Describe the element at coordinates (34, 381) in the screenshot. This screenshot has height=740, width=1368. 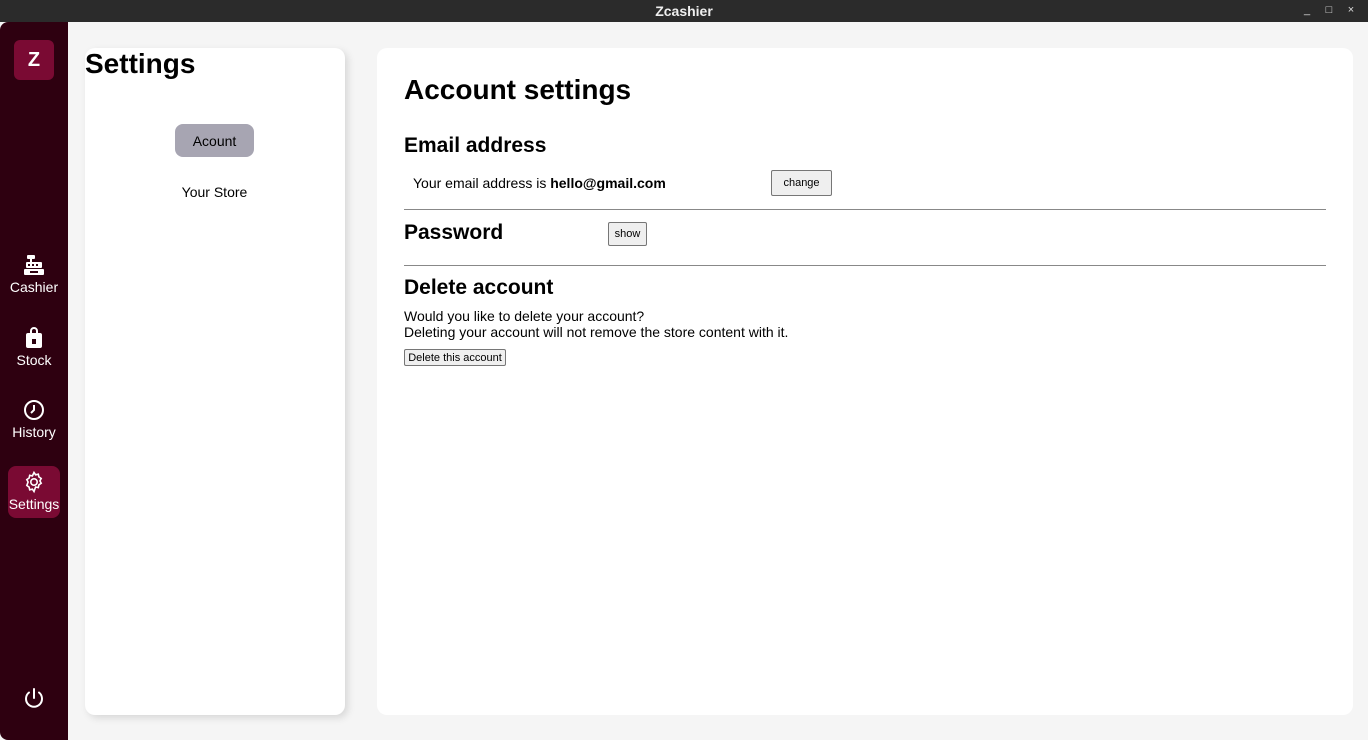
I see `app-nav-rail: Z Cashier Stock History Settings` at that location.